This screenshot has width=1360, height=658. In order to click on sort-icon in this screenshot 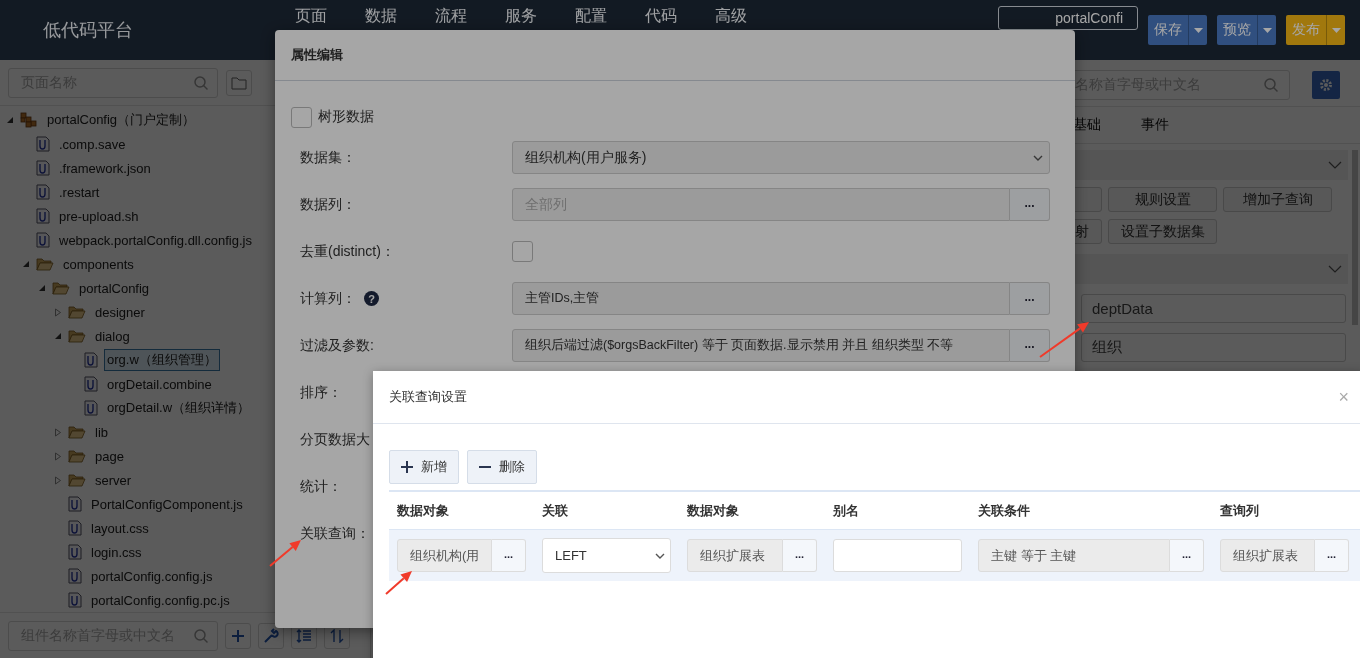, I will do `click(337, 635)`.